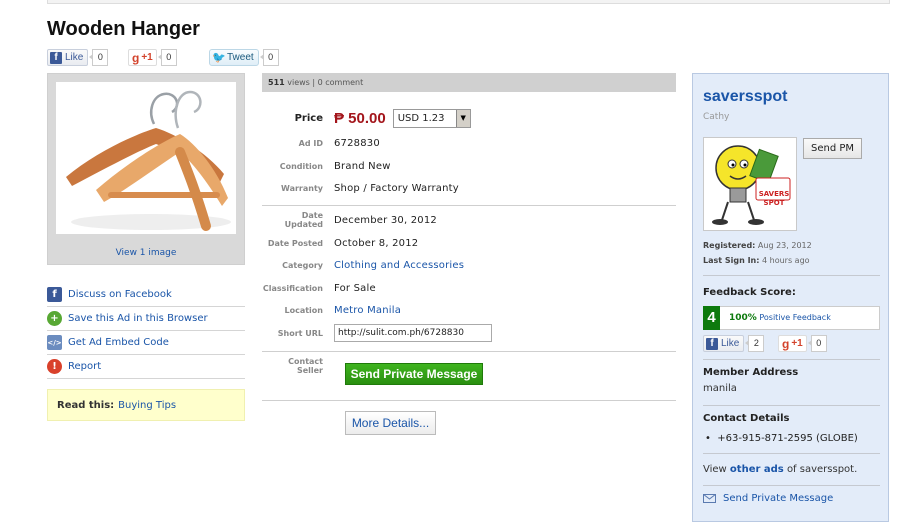  I want to click on product-image-panel: View 1 image, so click(146, 169).